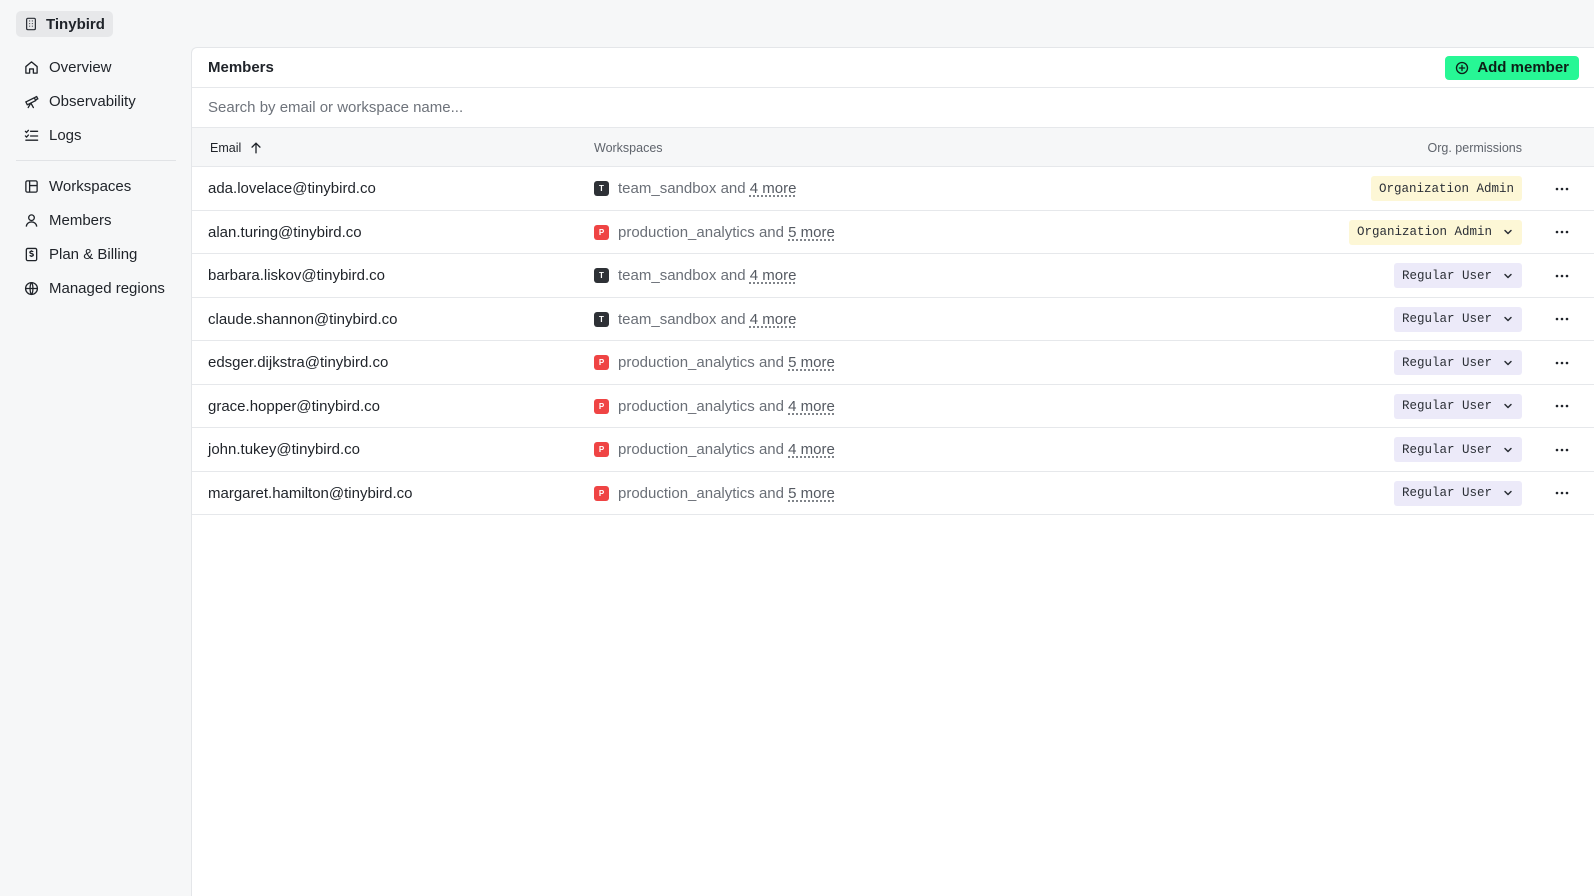 The width and height of the screenshot is (1594, 896). I want to click on add-member-button: Add member, so click(1512, 67).